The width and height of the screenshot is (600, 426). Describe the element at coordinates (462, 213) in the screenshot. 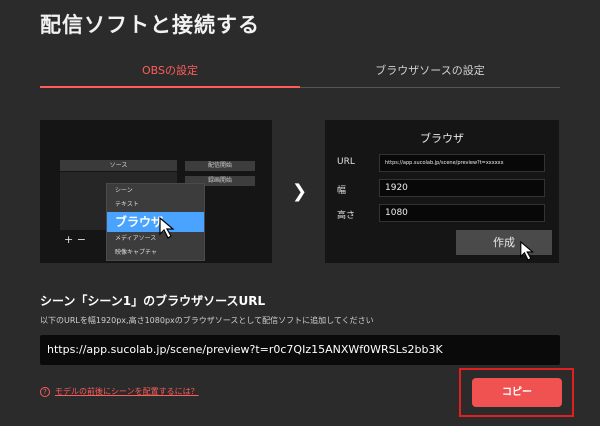

I see `height-field: 1080` at that location.